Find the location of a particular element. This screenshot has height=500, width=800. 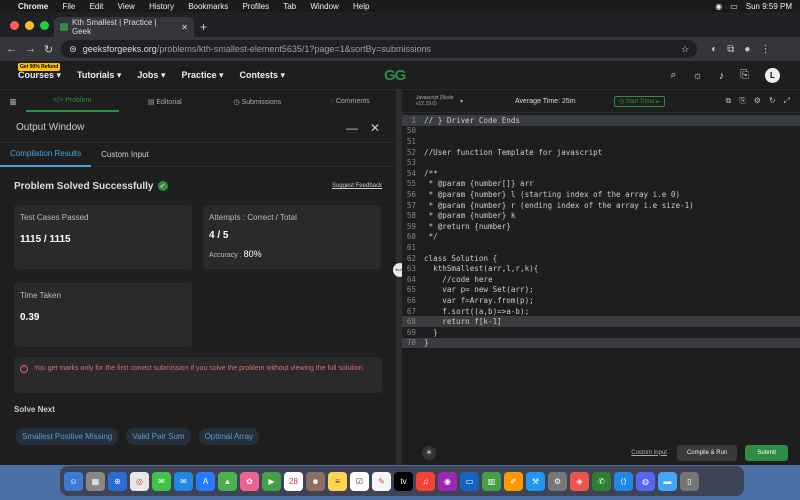

launchpad-icon: ▦ is located at coordinates (95, 481).